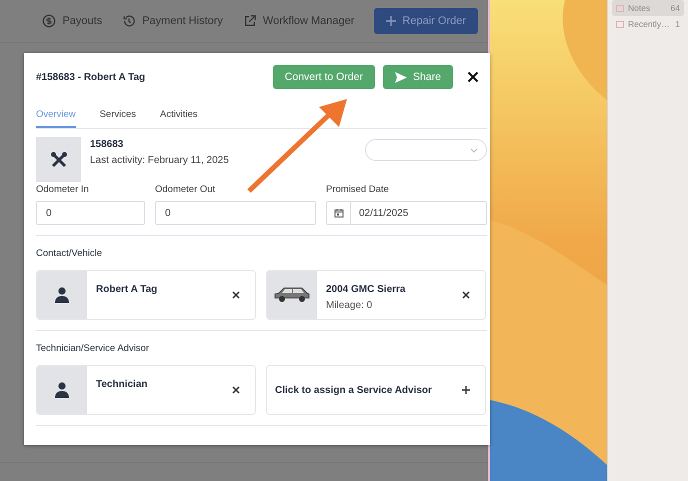 This screenshot has width=688, height=481. What do you see at coordinates (406, 213) in the screenshot?
I see `date-field: 02/11/2025` at bounding box center [406, 213].